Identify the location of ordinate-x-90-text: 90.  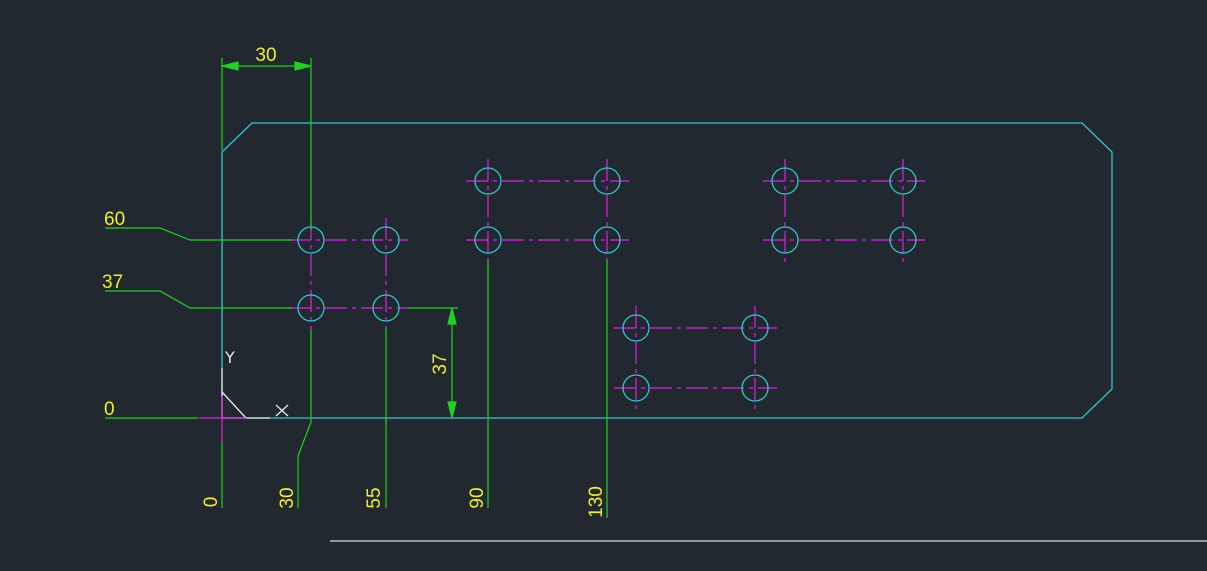
(477, 497).